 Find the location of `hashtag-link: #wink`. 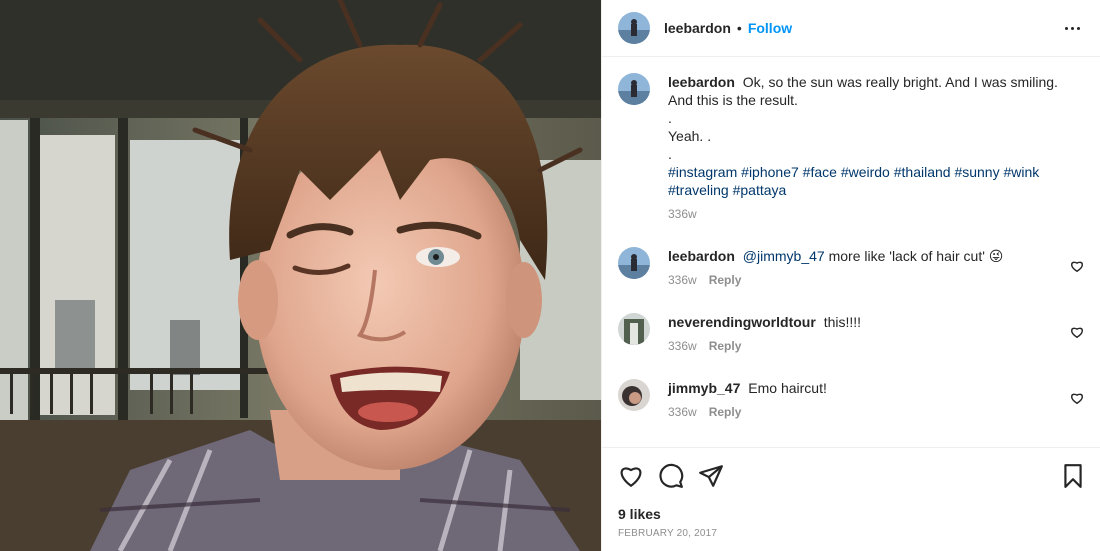

hashtag-link: #wink is located at coordinates (1022, 172).